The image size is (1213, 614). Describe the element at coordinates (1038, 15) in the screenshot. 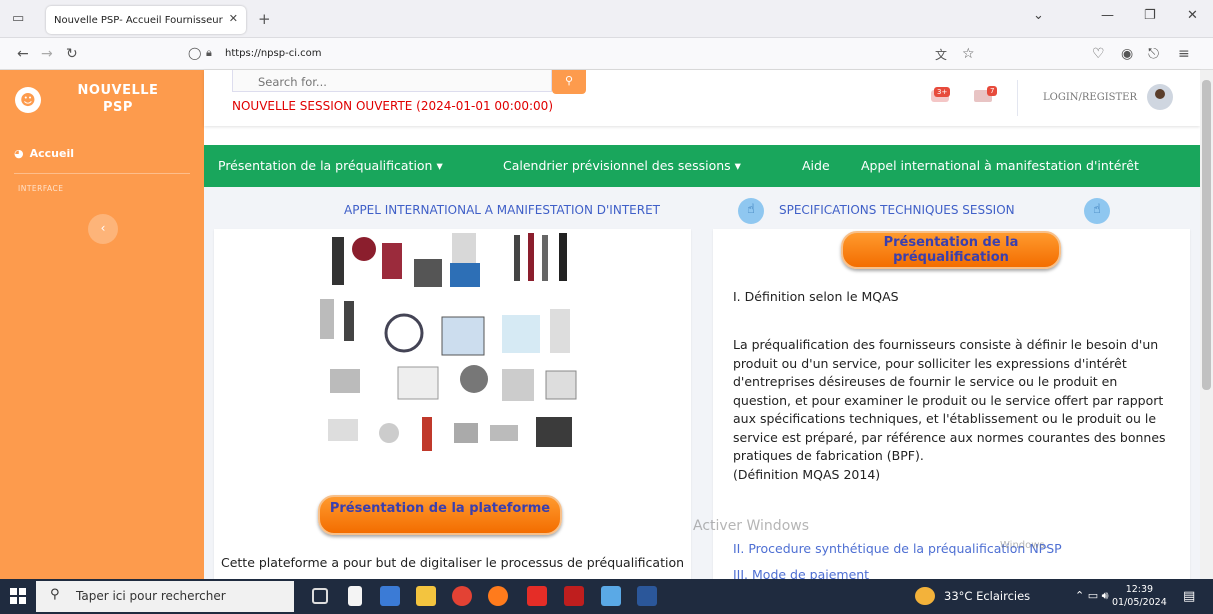

I see `chevron-down-icon: ⌄` at that location.